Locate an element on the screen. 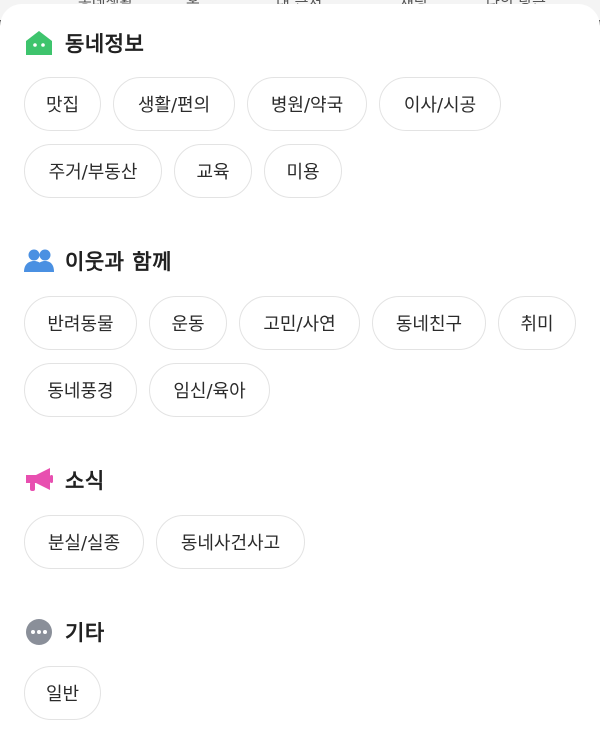  chip-category: 임신/육아 is located at coordinates (209, 390).